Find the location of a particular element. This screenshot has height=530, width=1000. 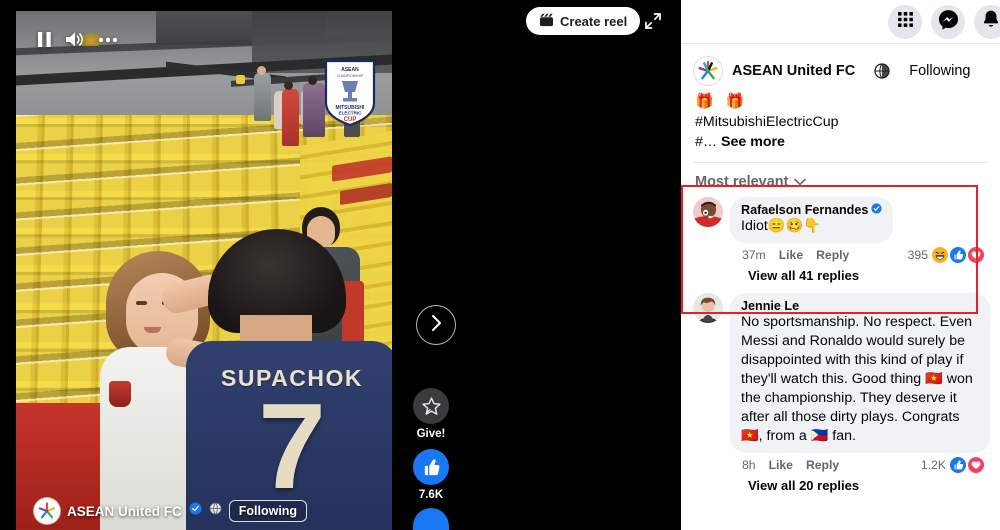

volume-icon is located at coordinates (74, 39).